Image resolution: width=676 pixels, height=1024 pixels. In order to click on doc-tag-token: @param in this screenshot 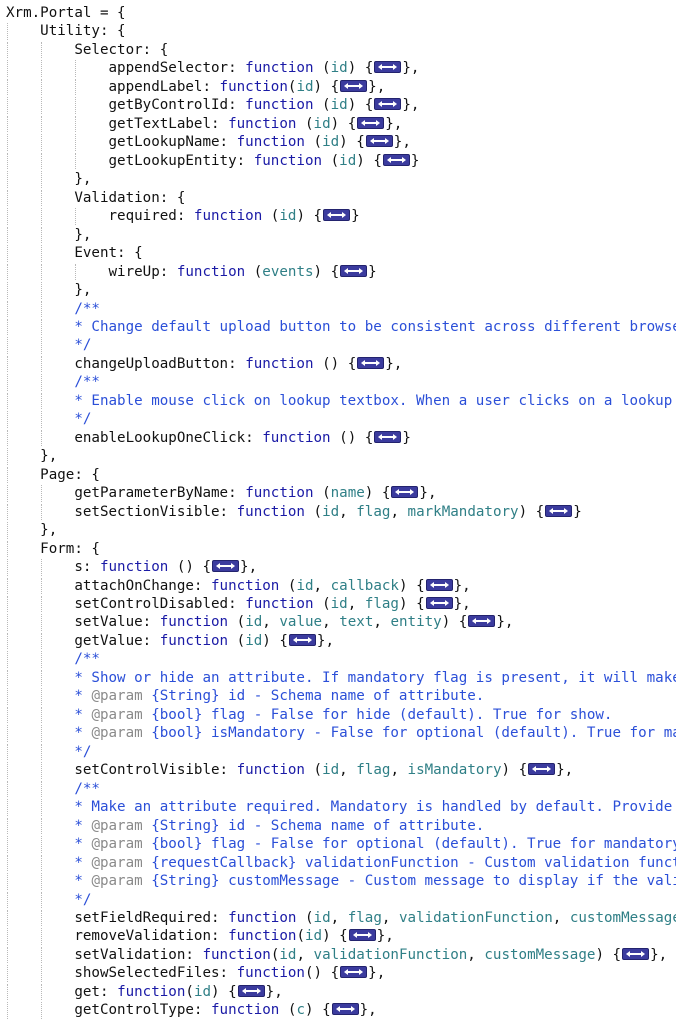, I will do `click(117, 733)`.